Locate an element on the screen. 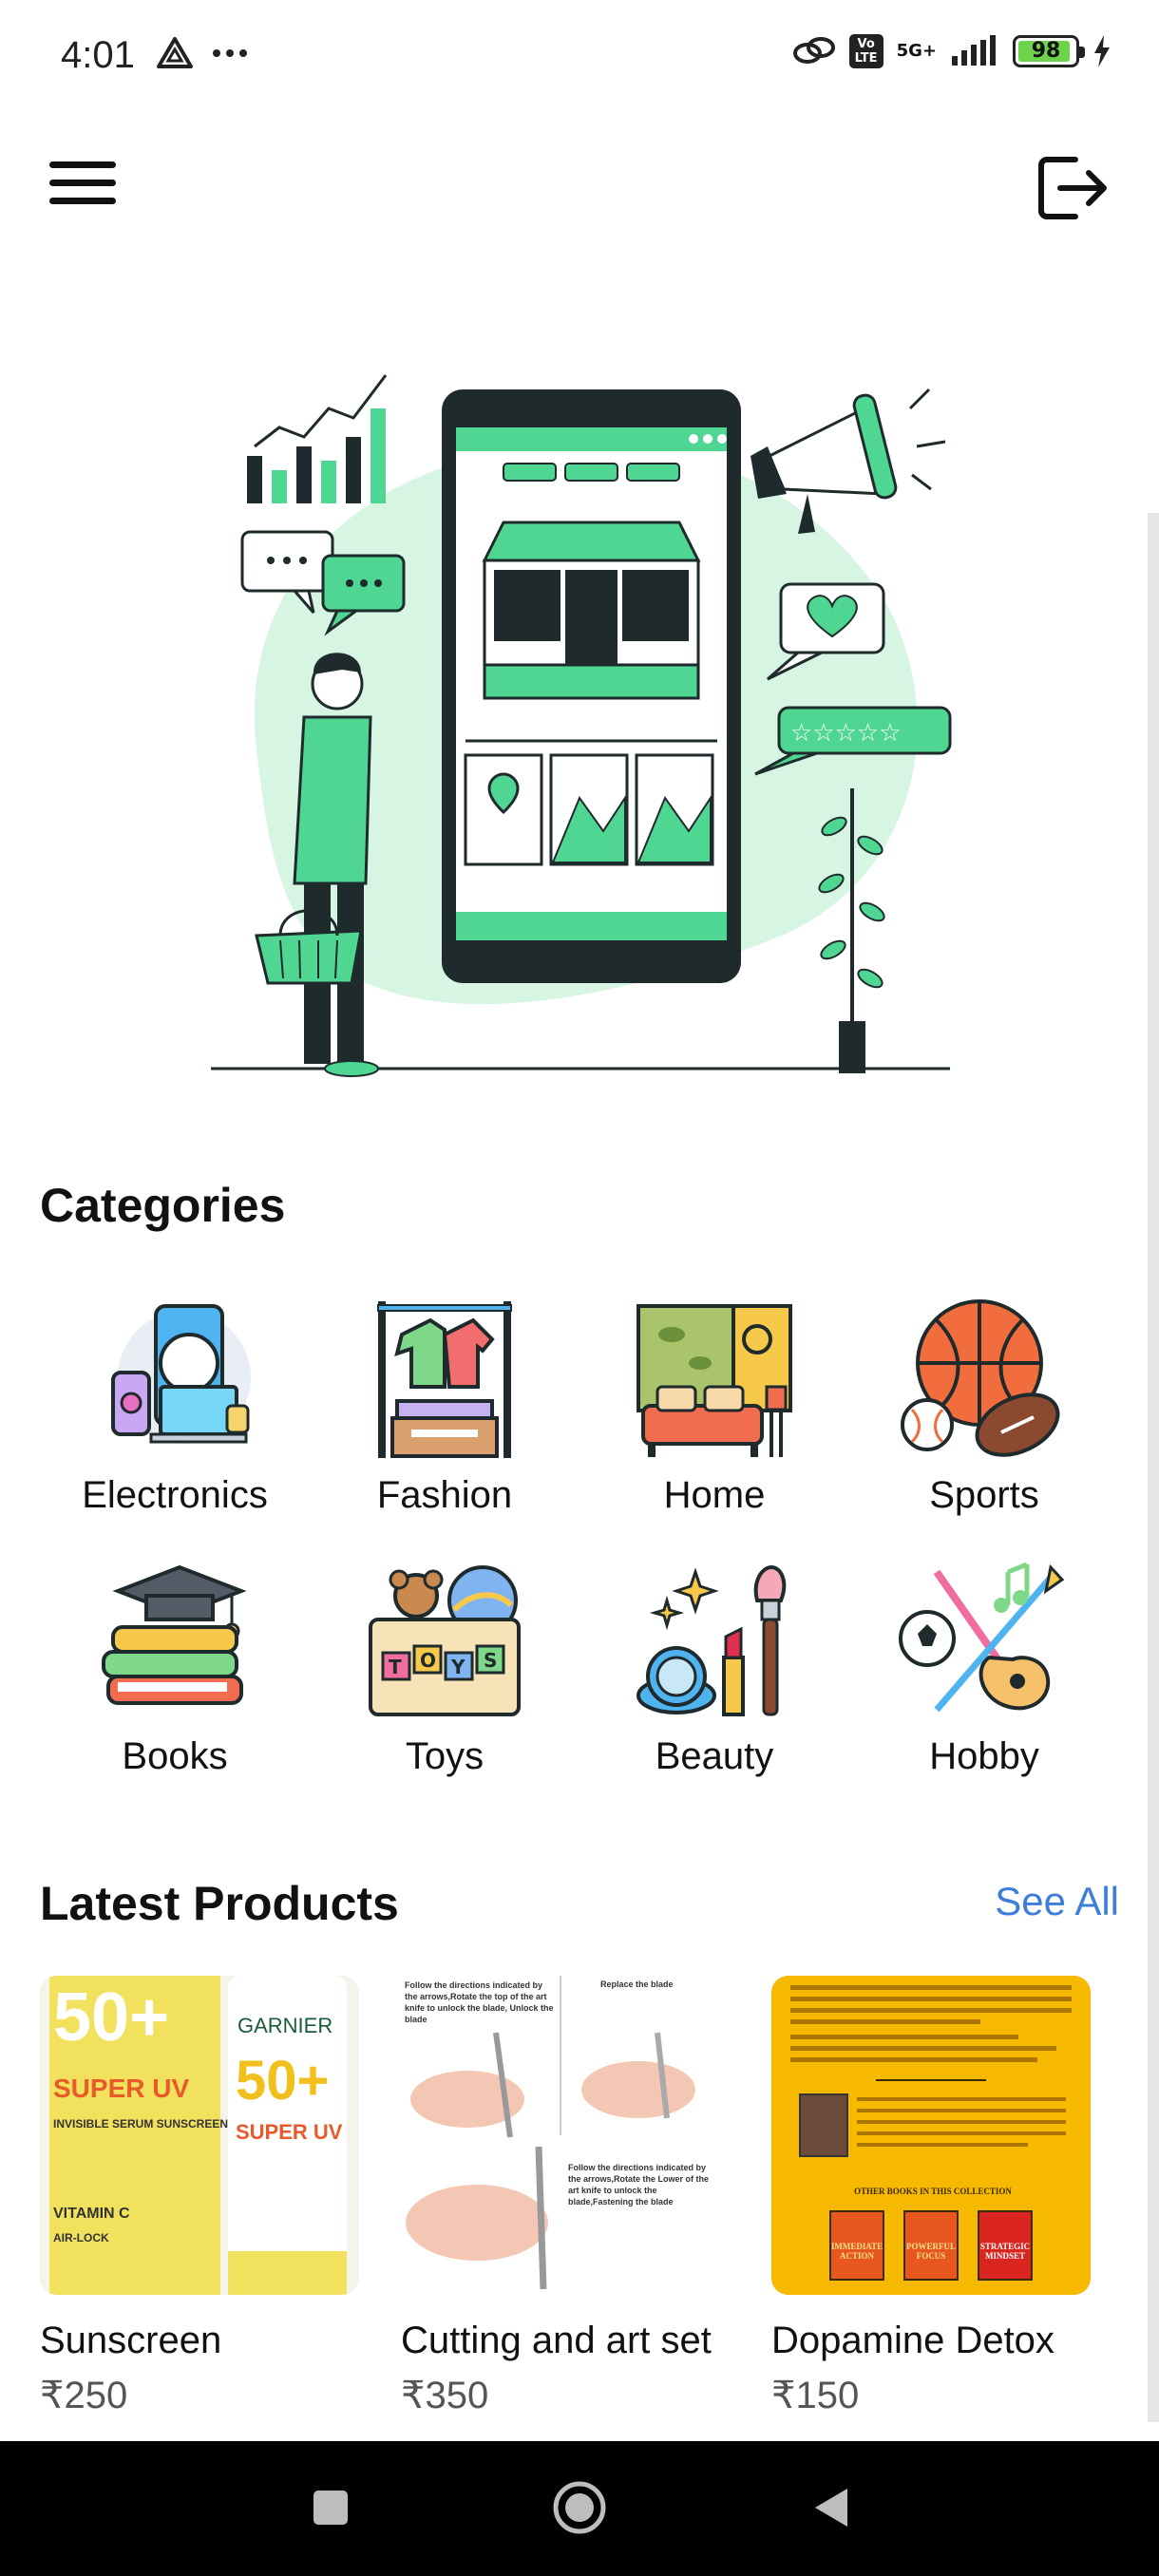  system-nav-bar is located at coordinates (579, 2508).